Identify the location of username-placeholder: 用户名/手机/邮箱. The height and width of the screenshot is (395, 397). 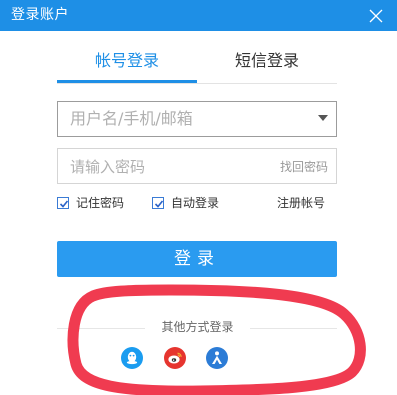
(131, 118).